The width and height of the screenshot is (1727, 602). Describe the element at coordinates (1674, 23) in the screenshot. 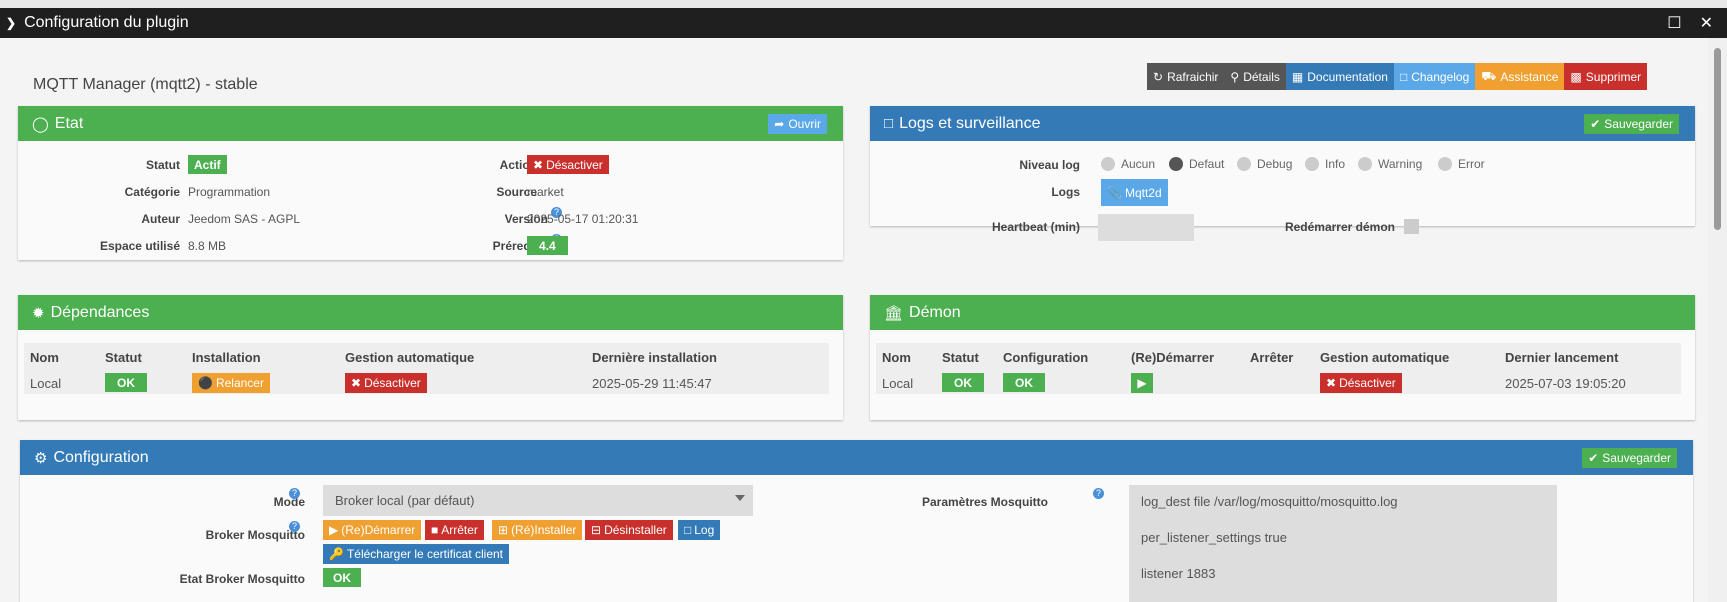

I see `maximize-icon: ☐` at that location.